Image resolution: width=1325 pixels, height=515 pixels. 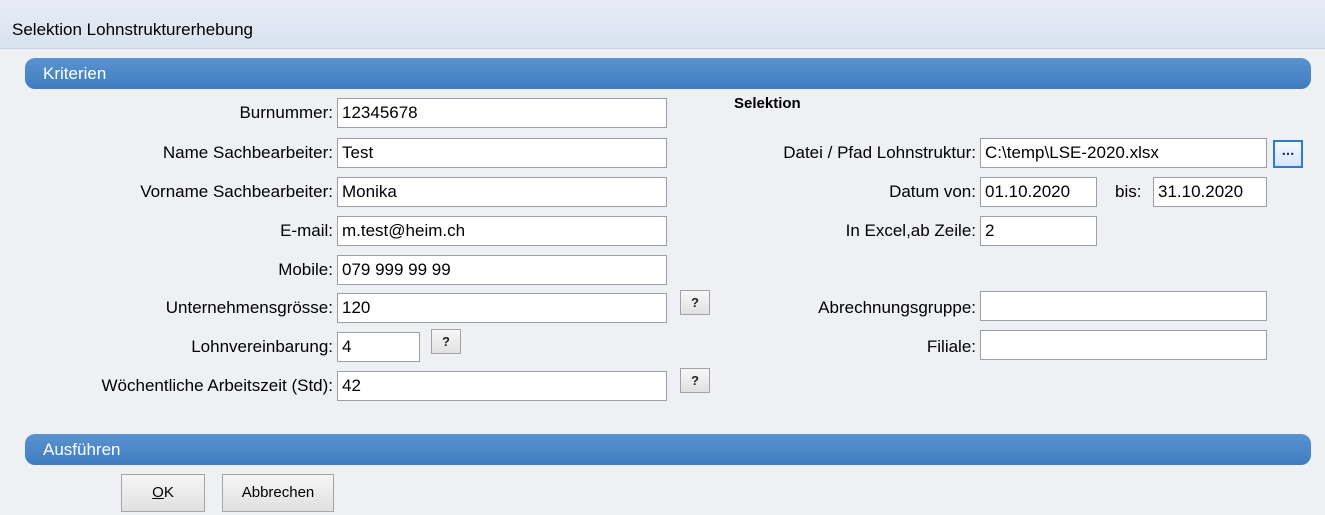 What do you see at coordinates (1128, 191) in the screenshot?
I see `datum-bis-label: bis:` at bounding box center [1128, 191].